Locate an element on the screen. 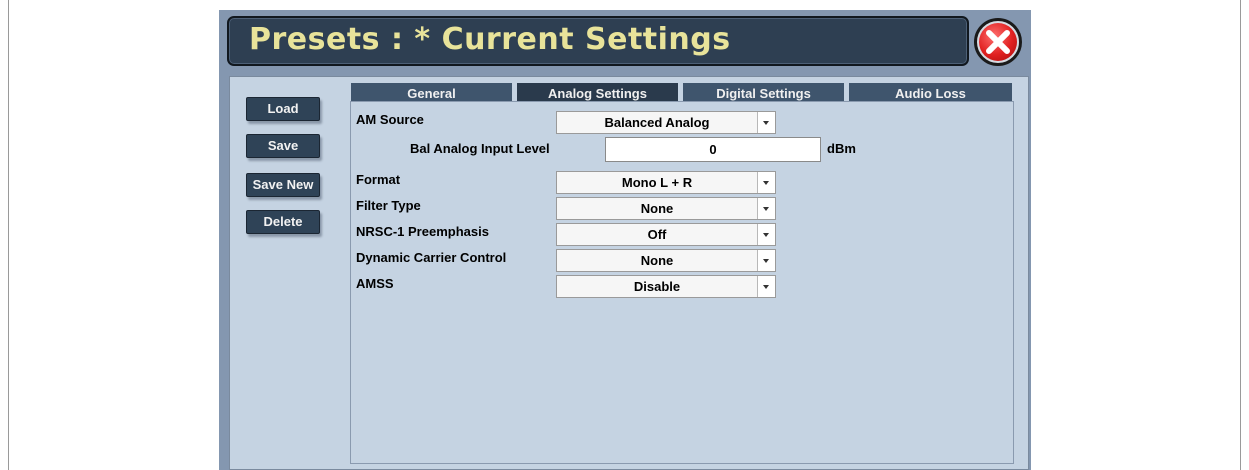 Image resolution: width=1249 pixels, height=470 pixels. page-border-right is located at coordinates (1240, 235).